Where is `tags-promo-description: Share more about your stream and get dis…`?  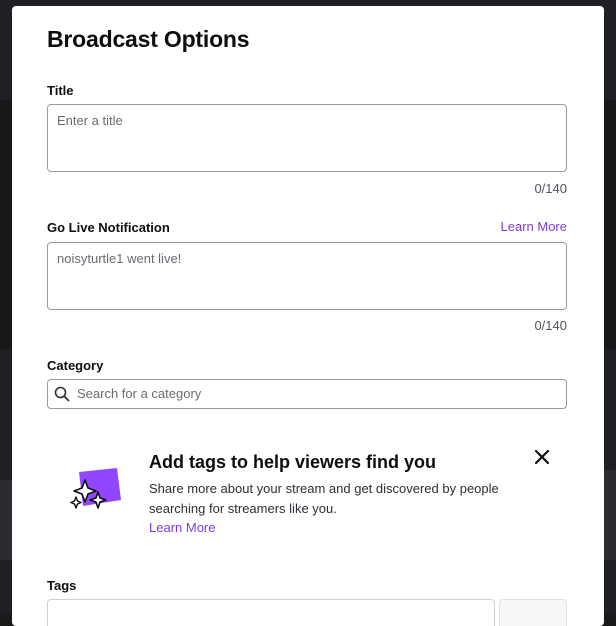
tags-promo-description: Share more about your stream and get dis… is located at coordinates (324, 498).